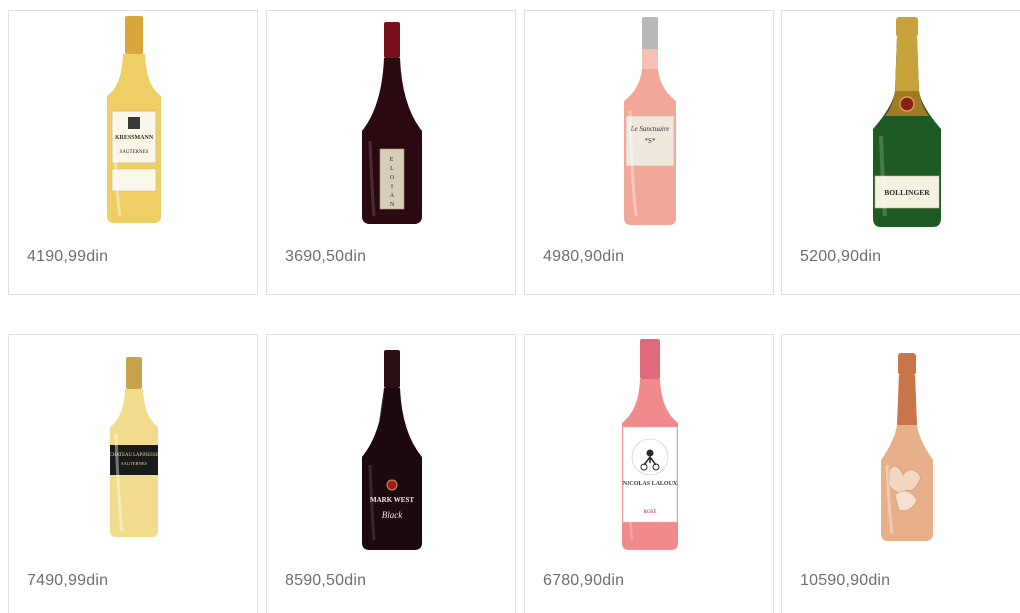  What do you see at coordinates (392, 123) in the screenshot?
I see `product-image: E L O I A N` at bounding box center [392, 123].